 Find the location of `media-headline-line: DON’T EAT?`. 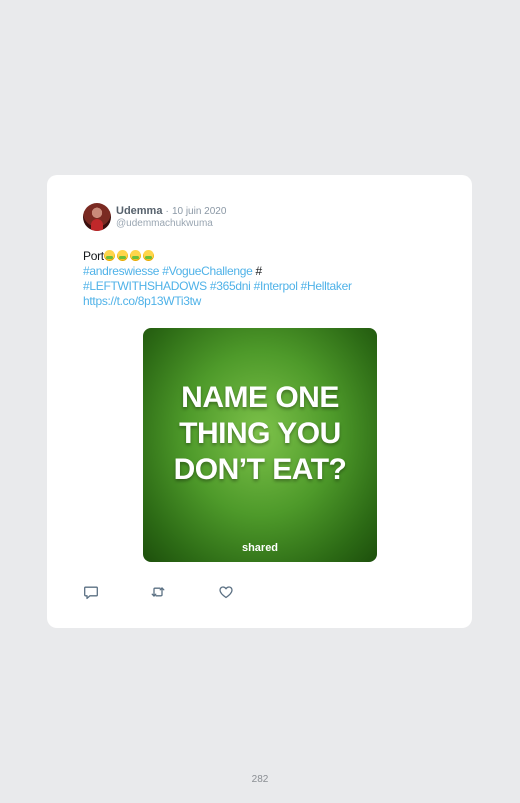

media-headline-line: DON’T EAT? is located at coordinates (260, 469).